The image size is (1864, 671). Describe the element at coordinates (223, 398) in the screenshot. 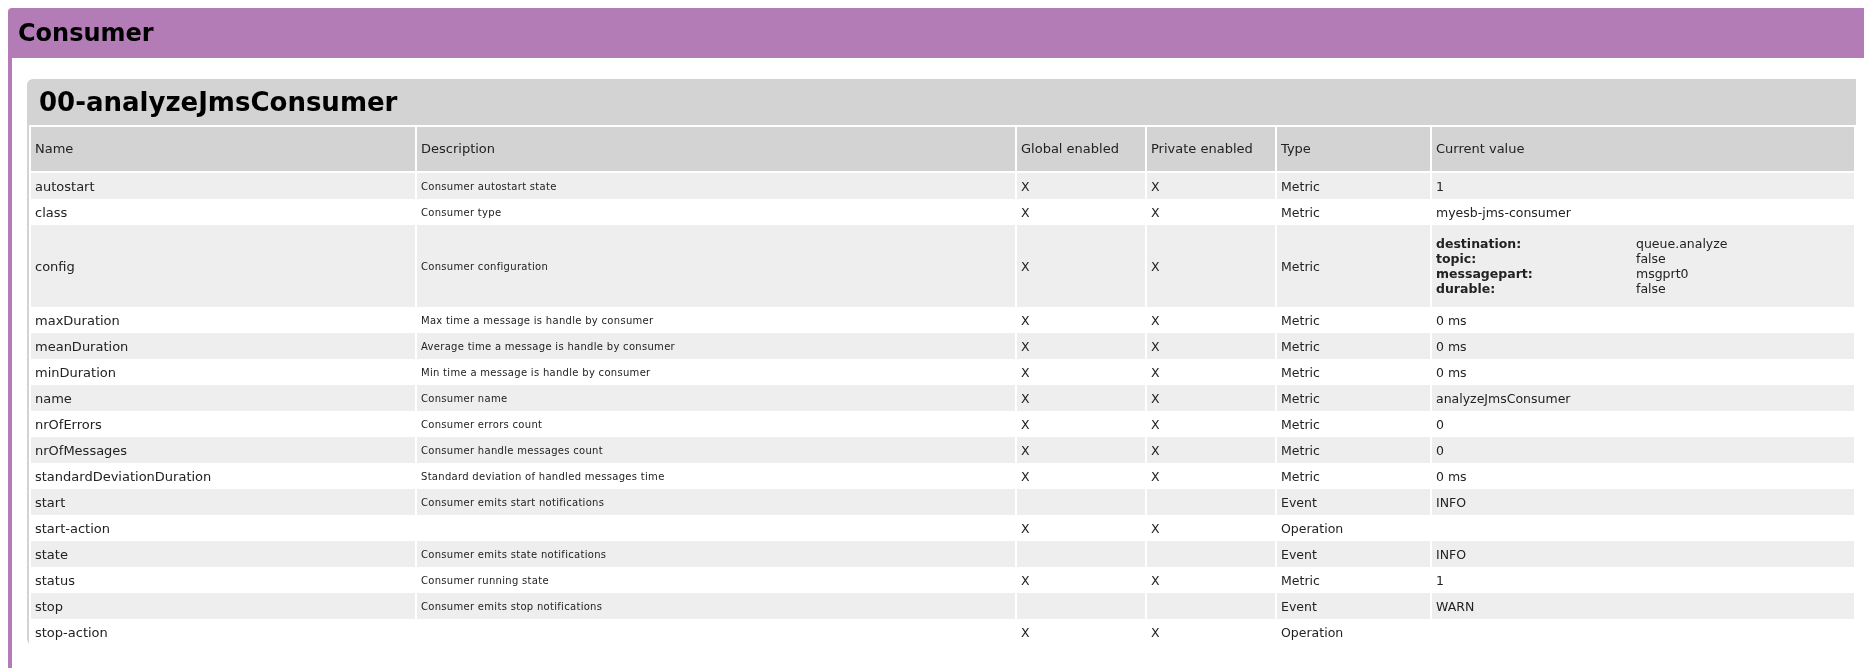

I see `table-cell: name` at that location.